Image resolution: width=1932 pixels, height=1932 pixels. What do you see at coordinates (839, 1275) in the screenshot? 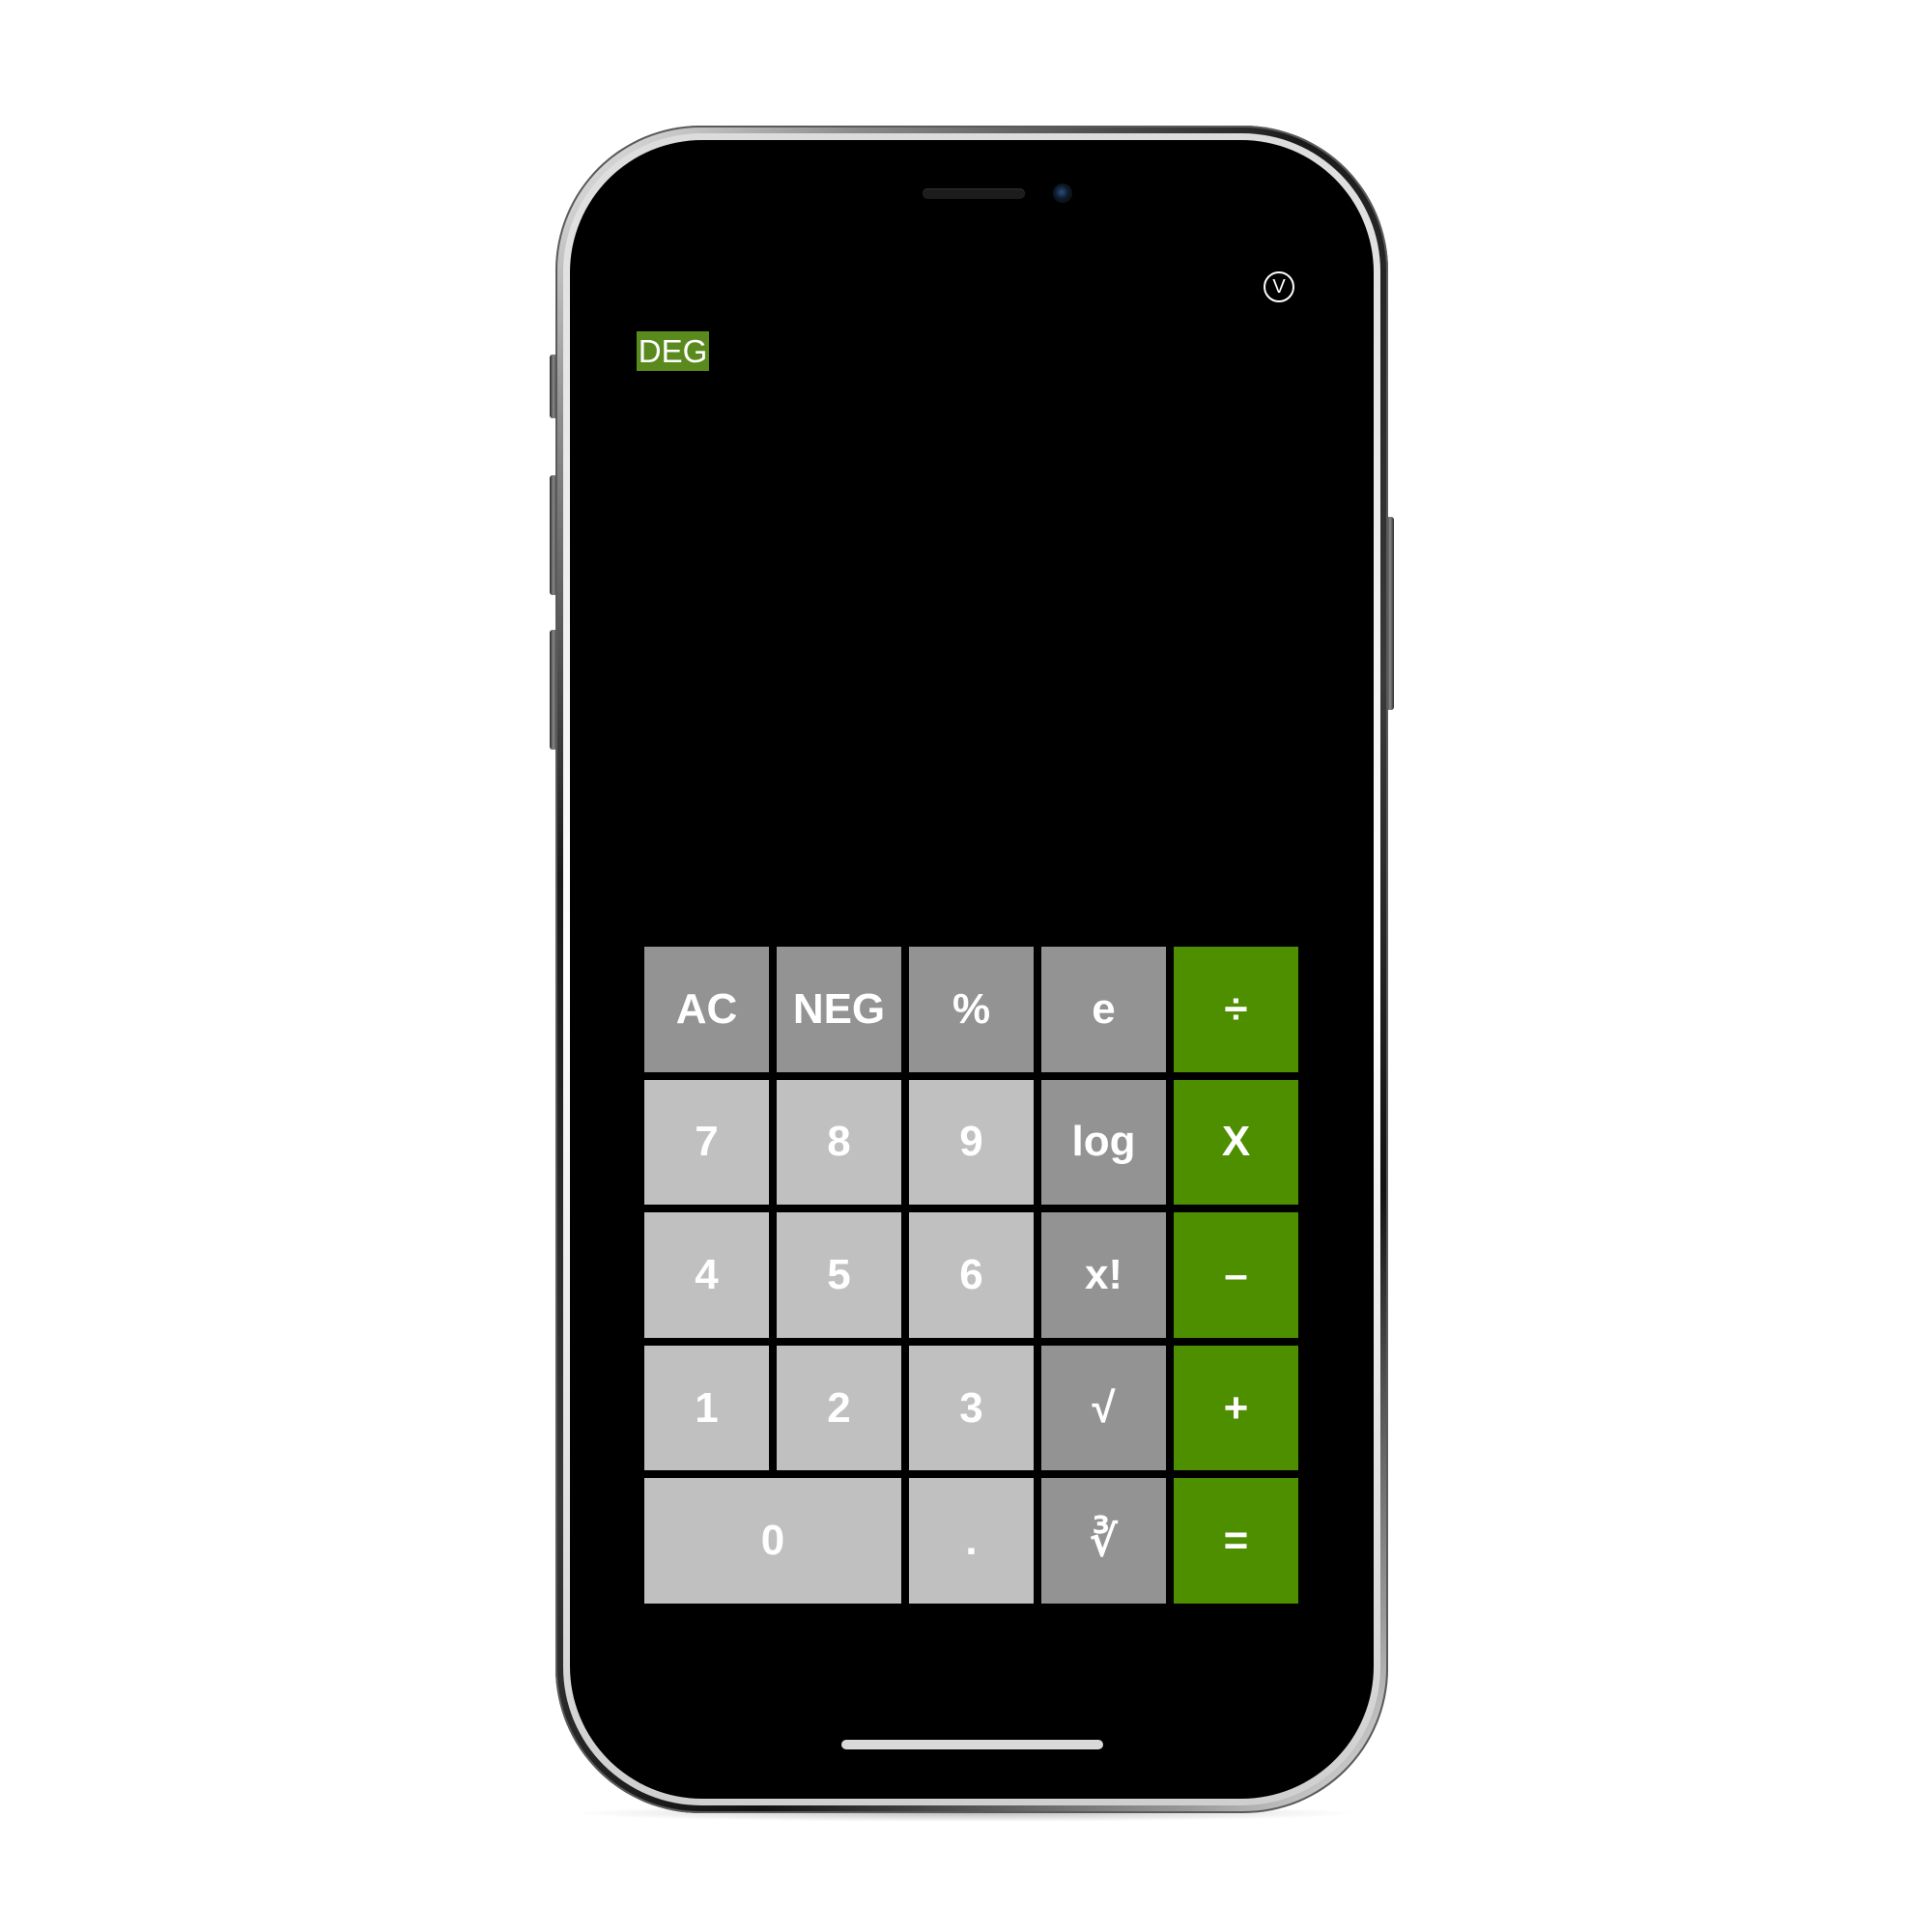
I see `digit-5-button: 5` at bounding box center [839, 1275].